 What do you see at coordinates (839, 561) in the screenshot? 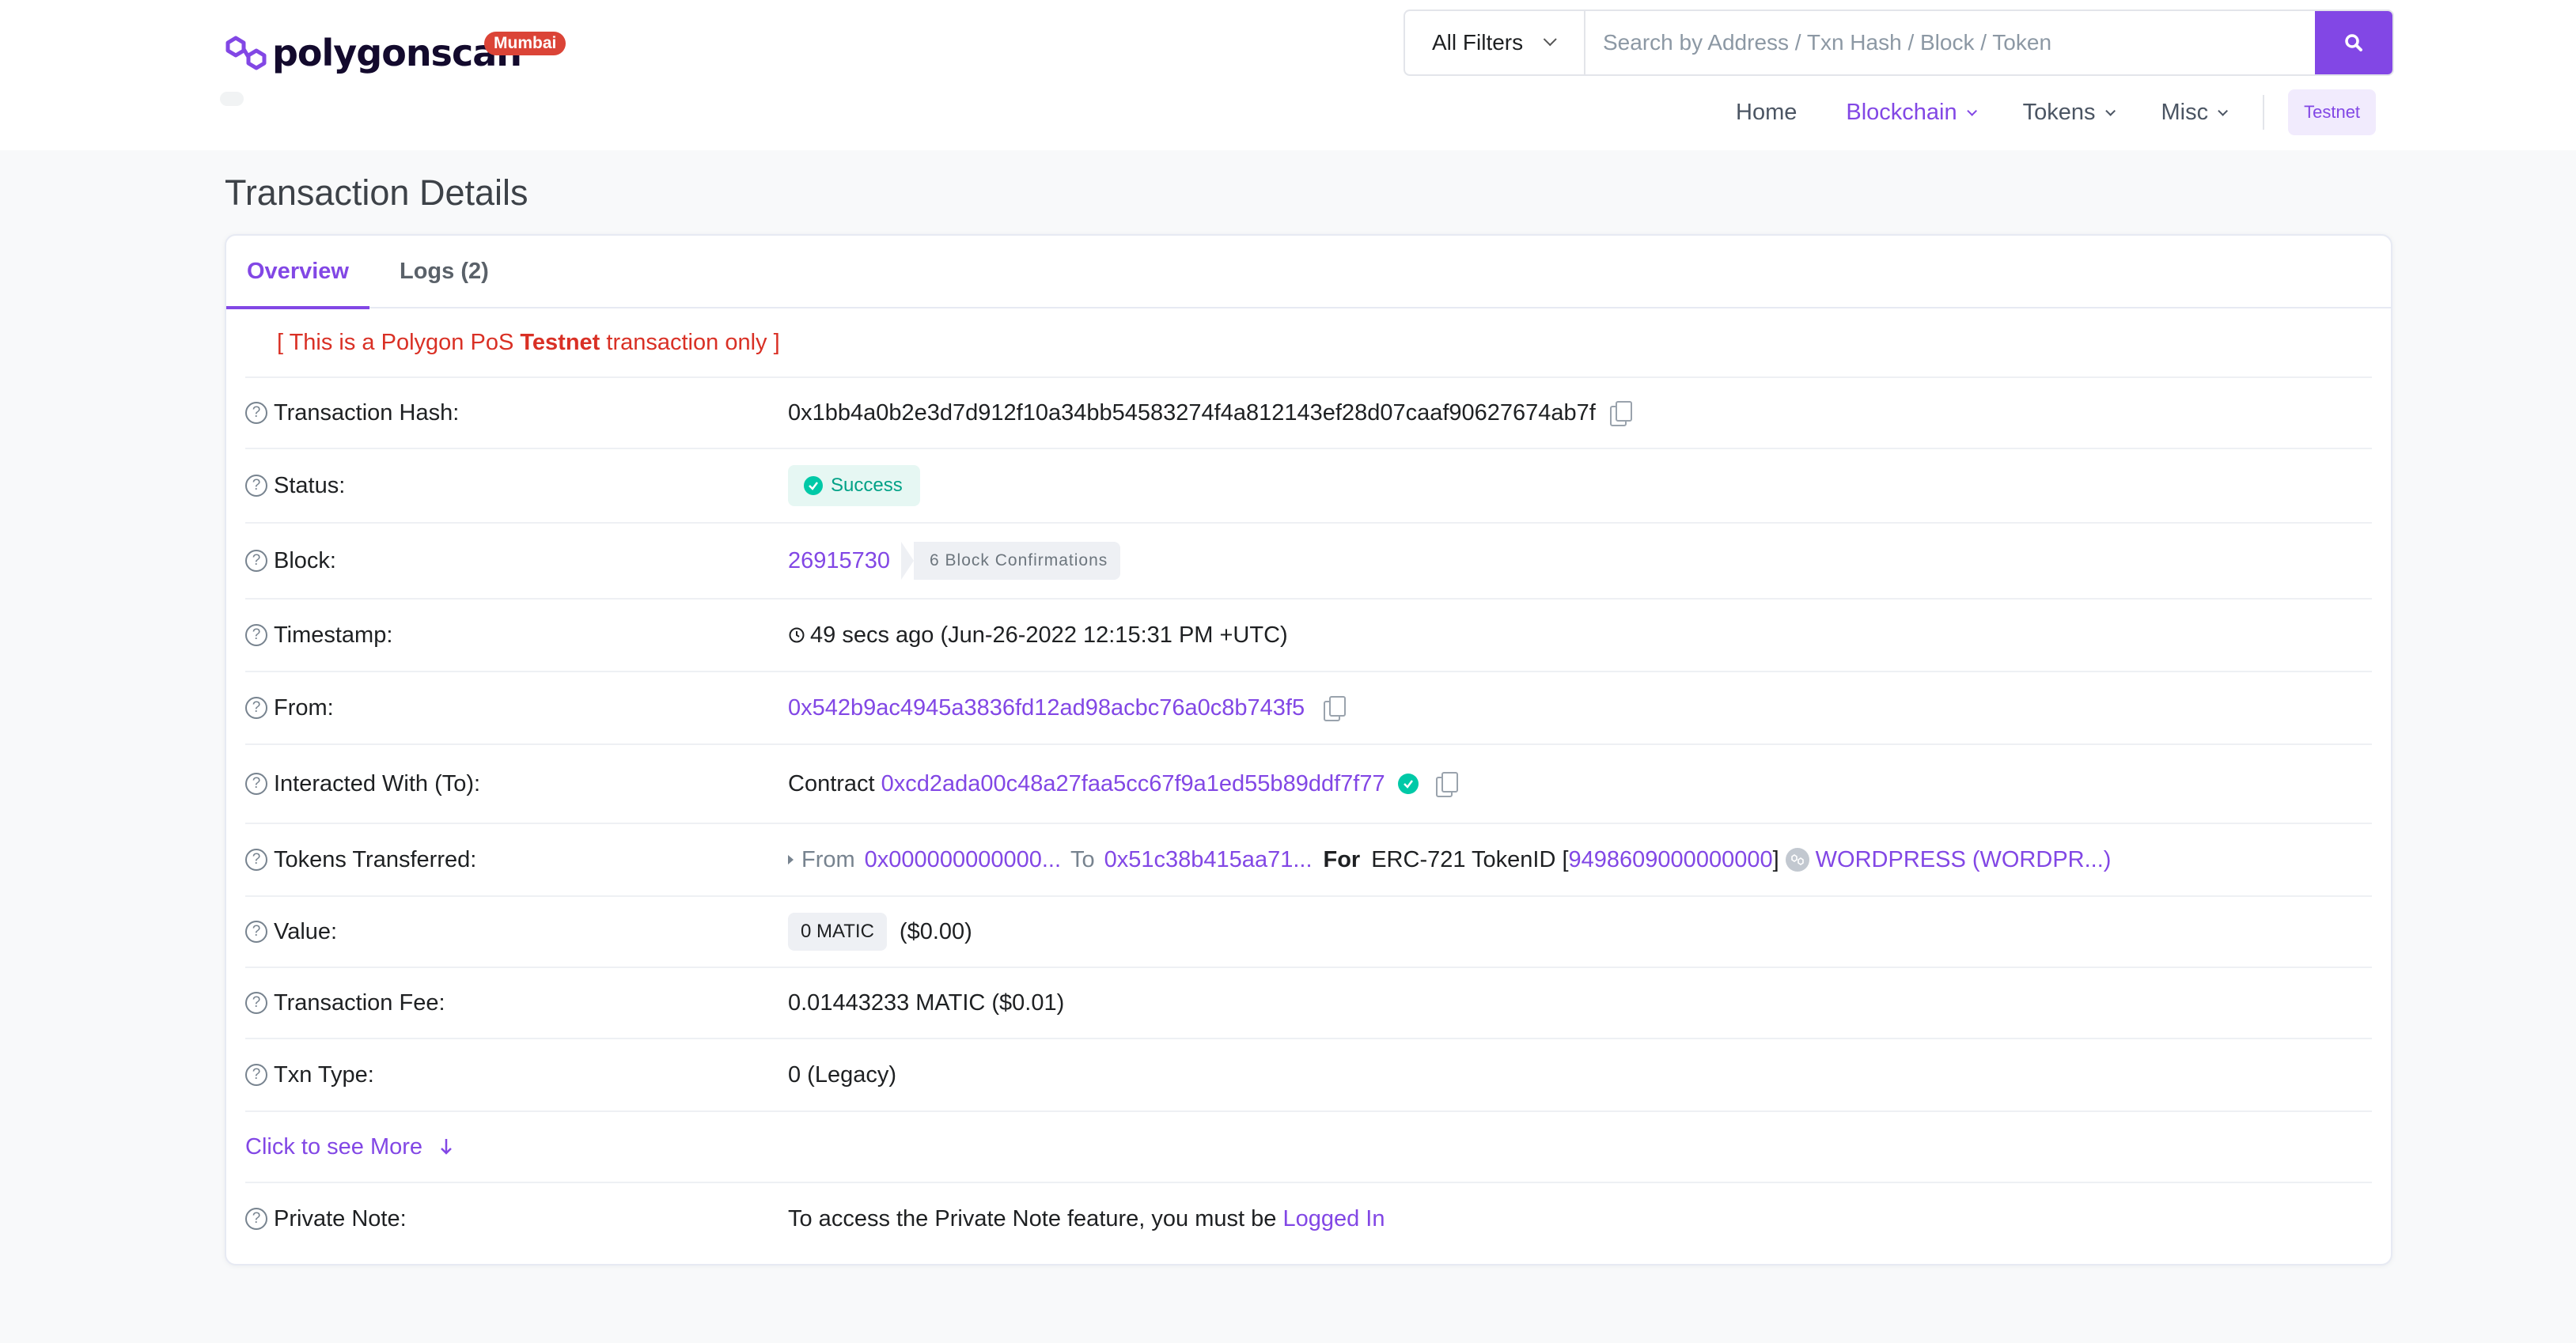
I see `block-link: 26915730` at bounding box center [839, 561].